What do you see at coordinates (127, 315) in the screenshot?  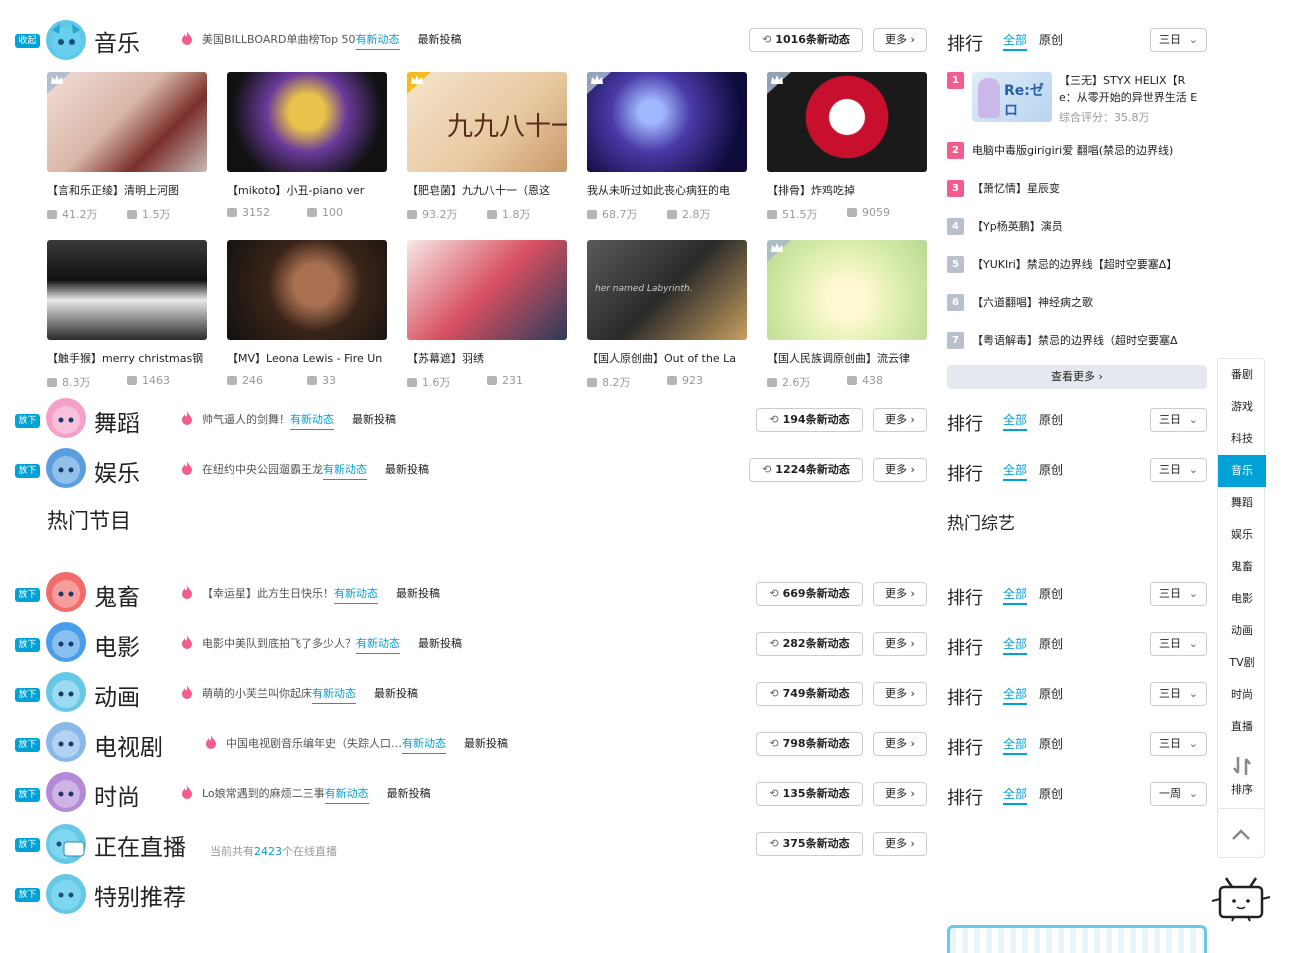 I see `video-card: 【触手猴】merry christmas钢 8.3万 1463` at bounding box center [127, 315].